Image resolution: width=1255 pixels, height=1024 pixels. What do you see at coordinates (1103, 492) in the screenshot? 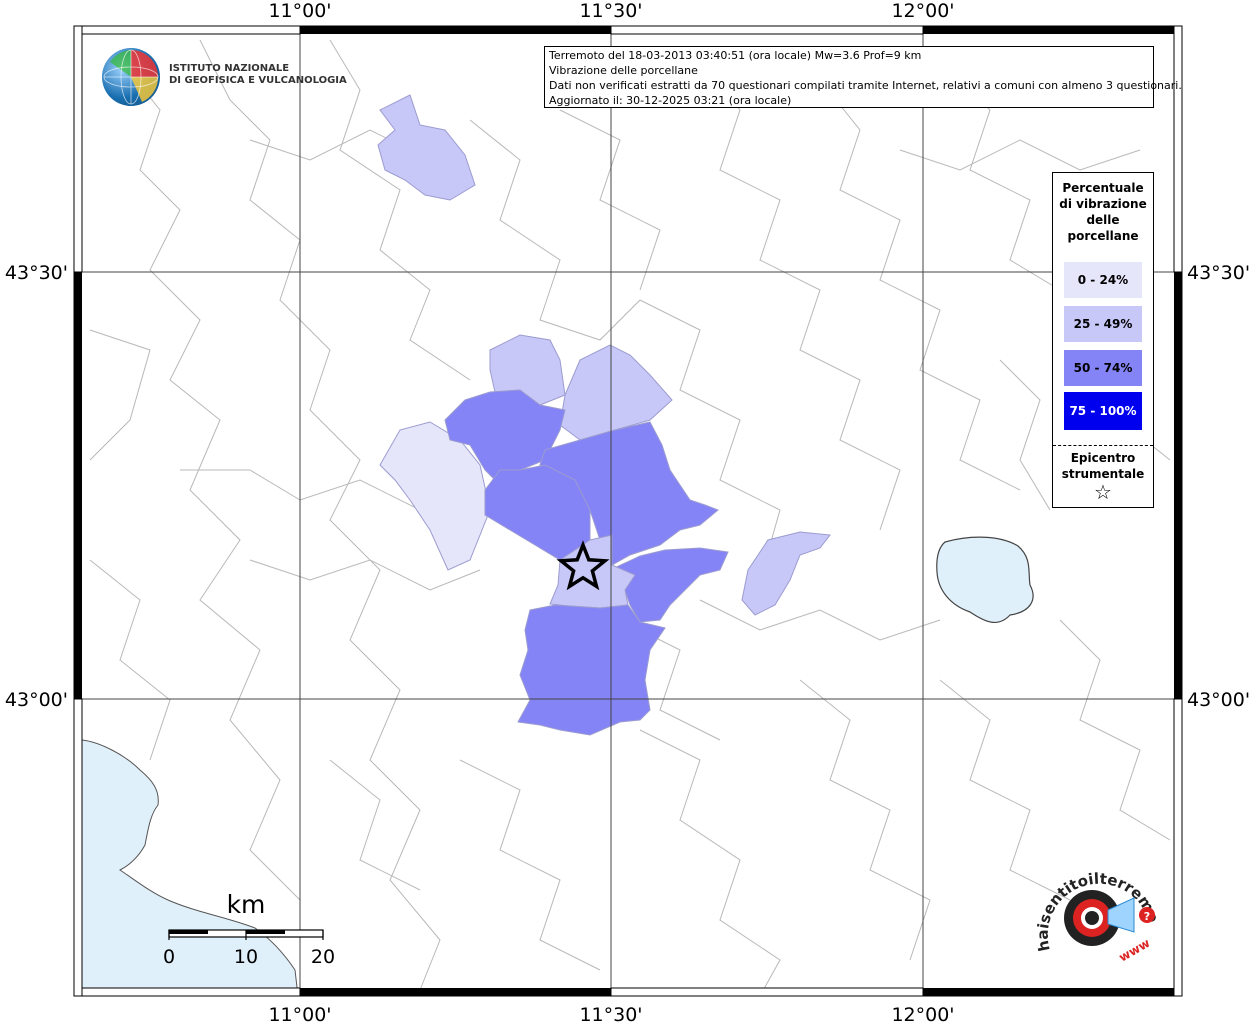
I see `star-icon: ☆` at bounding box center [1103, 492].